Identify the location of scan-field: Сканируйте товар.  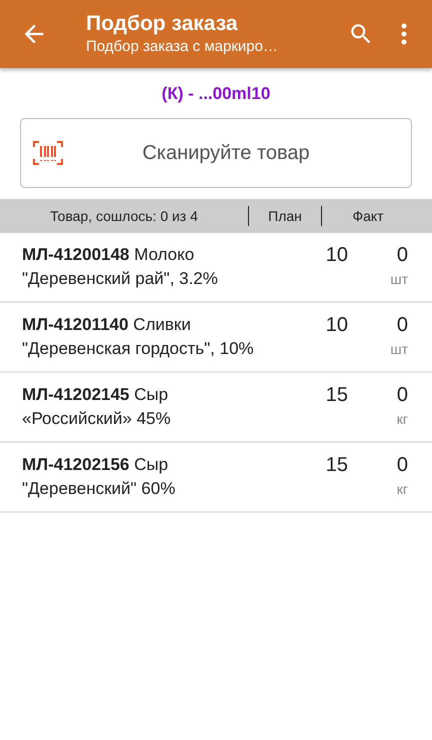
(216, 153).